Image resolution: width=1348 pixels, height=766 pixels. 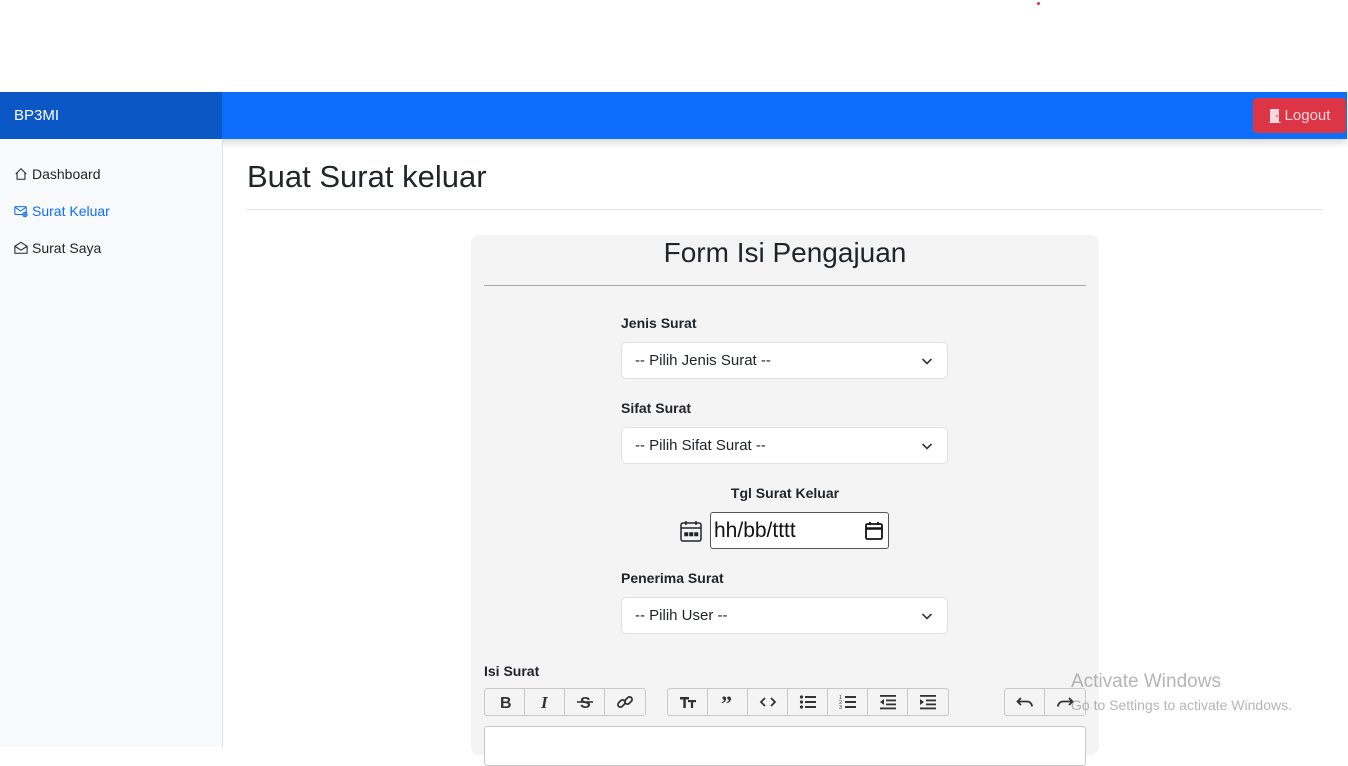 I want to click on sidebar-item-label: Surat Keluar, so click(x=71, y=211).